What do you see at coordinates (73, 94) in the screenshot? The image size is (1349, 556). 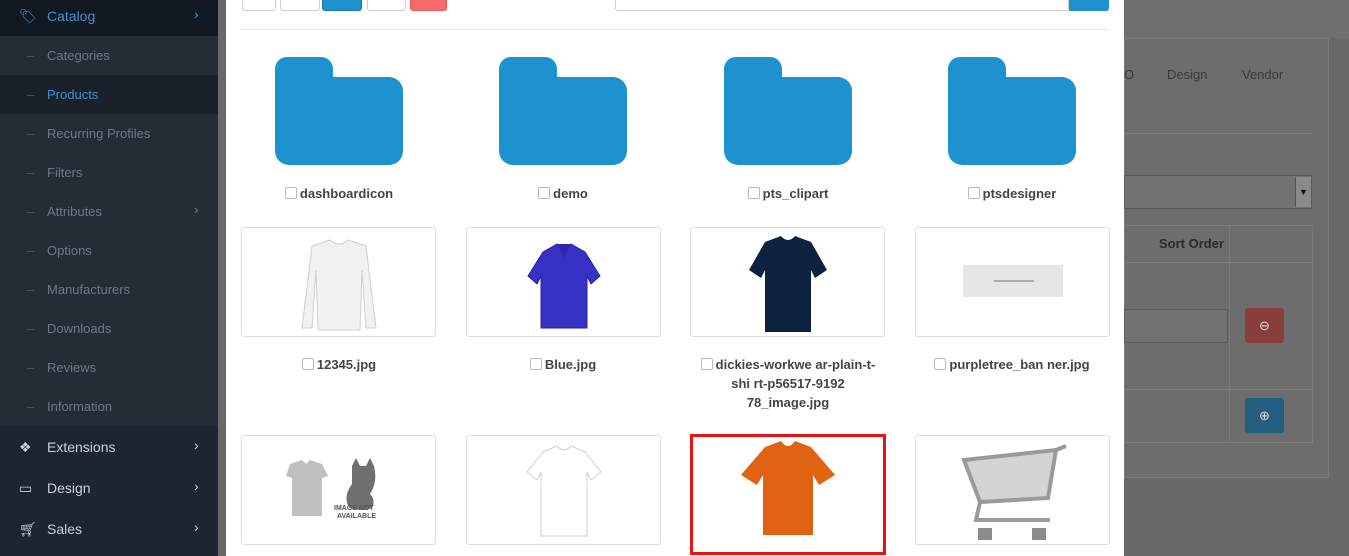 I see `sidebar-item-label: Products` at bounding box center [73, 94].